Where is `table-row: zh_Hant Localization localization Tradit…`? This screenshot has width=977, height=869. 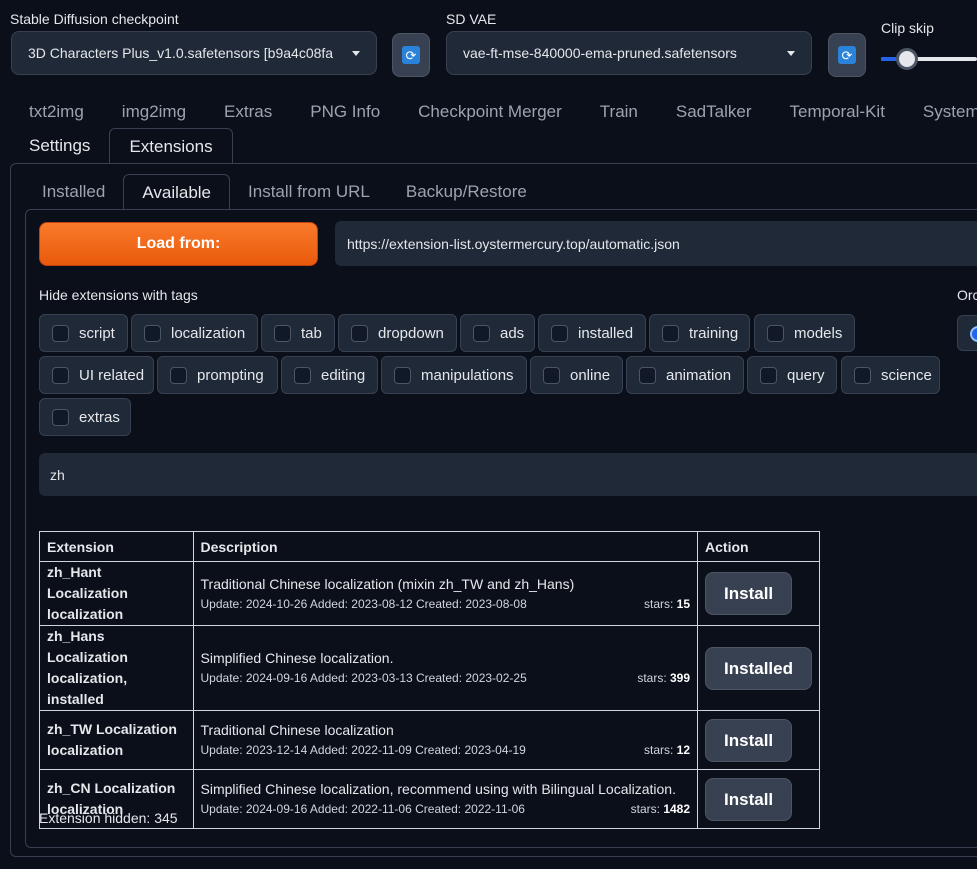 table-row: zh_Hant Localization localization Tradit… is located at coordinates (429, 593).